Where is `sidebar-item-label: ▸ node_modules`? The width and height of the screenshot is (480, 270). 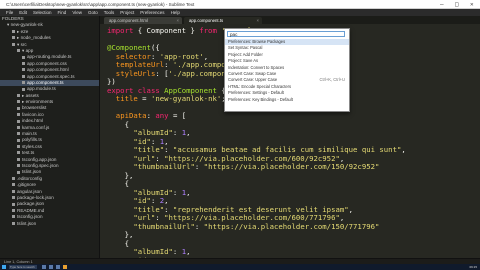
sidebar-item-label: ▸ node_modules is located at coordinates (34, 38).